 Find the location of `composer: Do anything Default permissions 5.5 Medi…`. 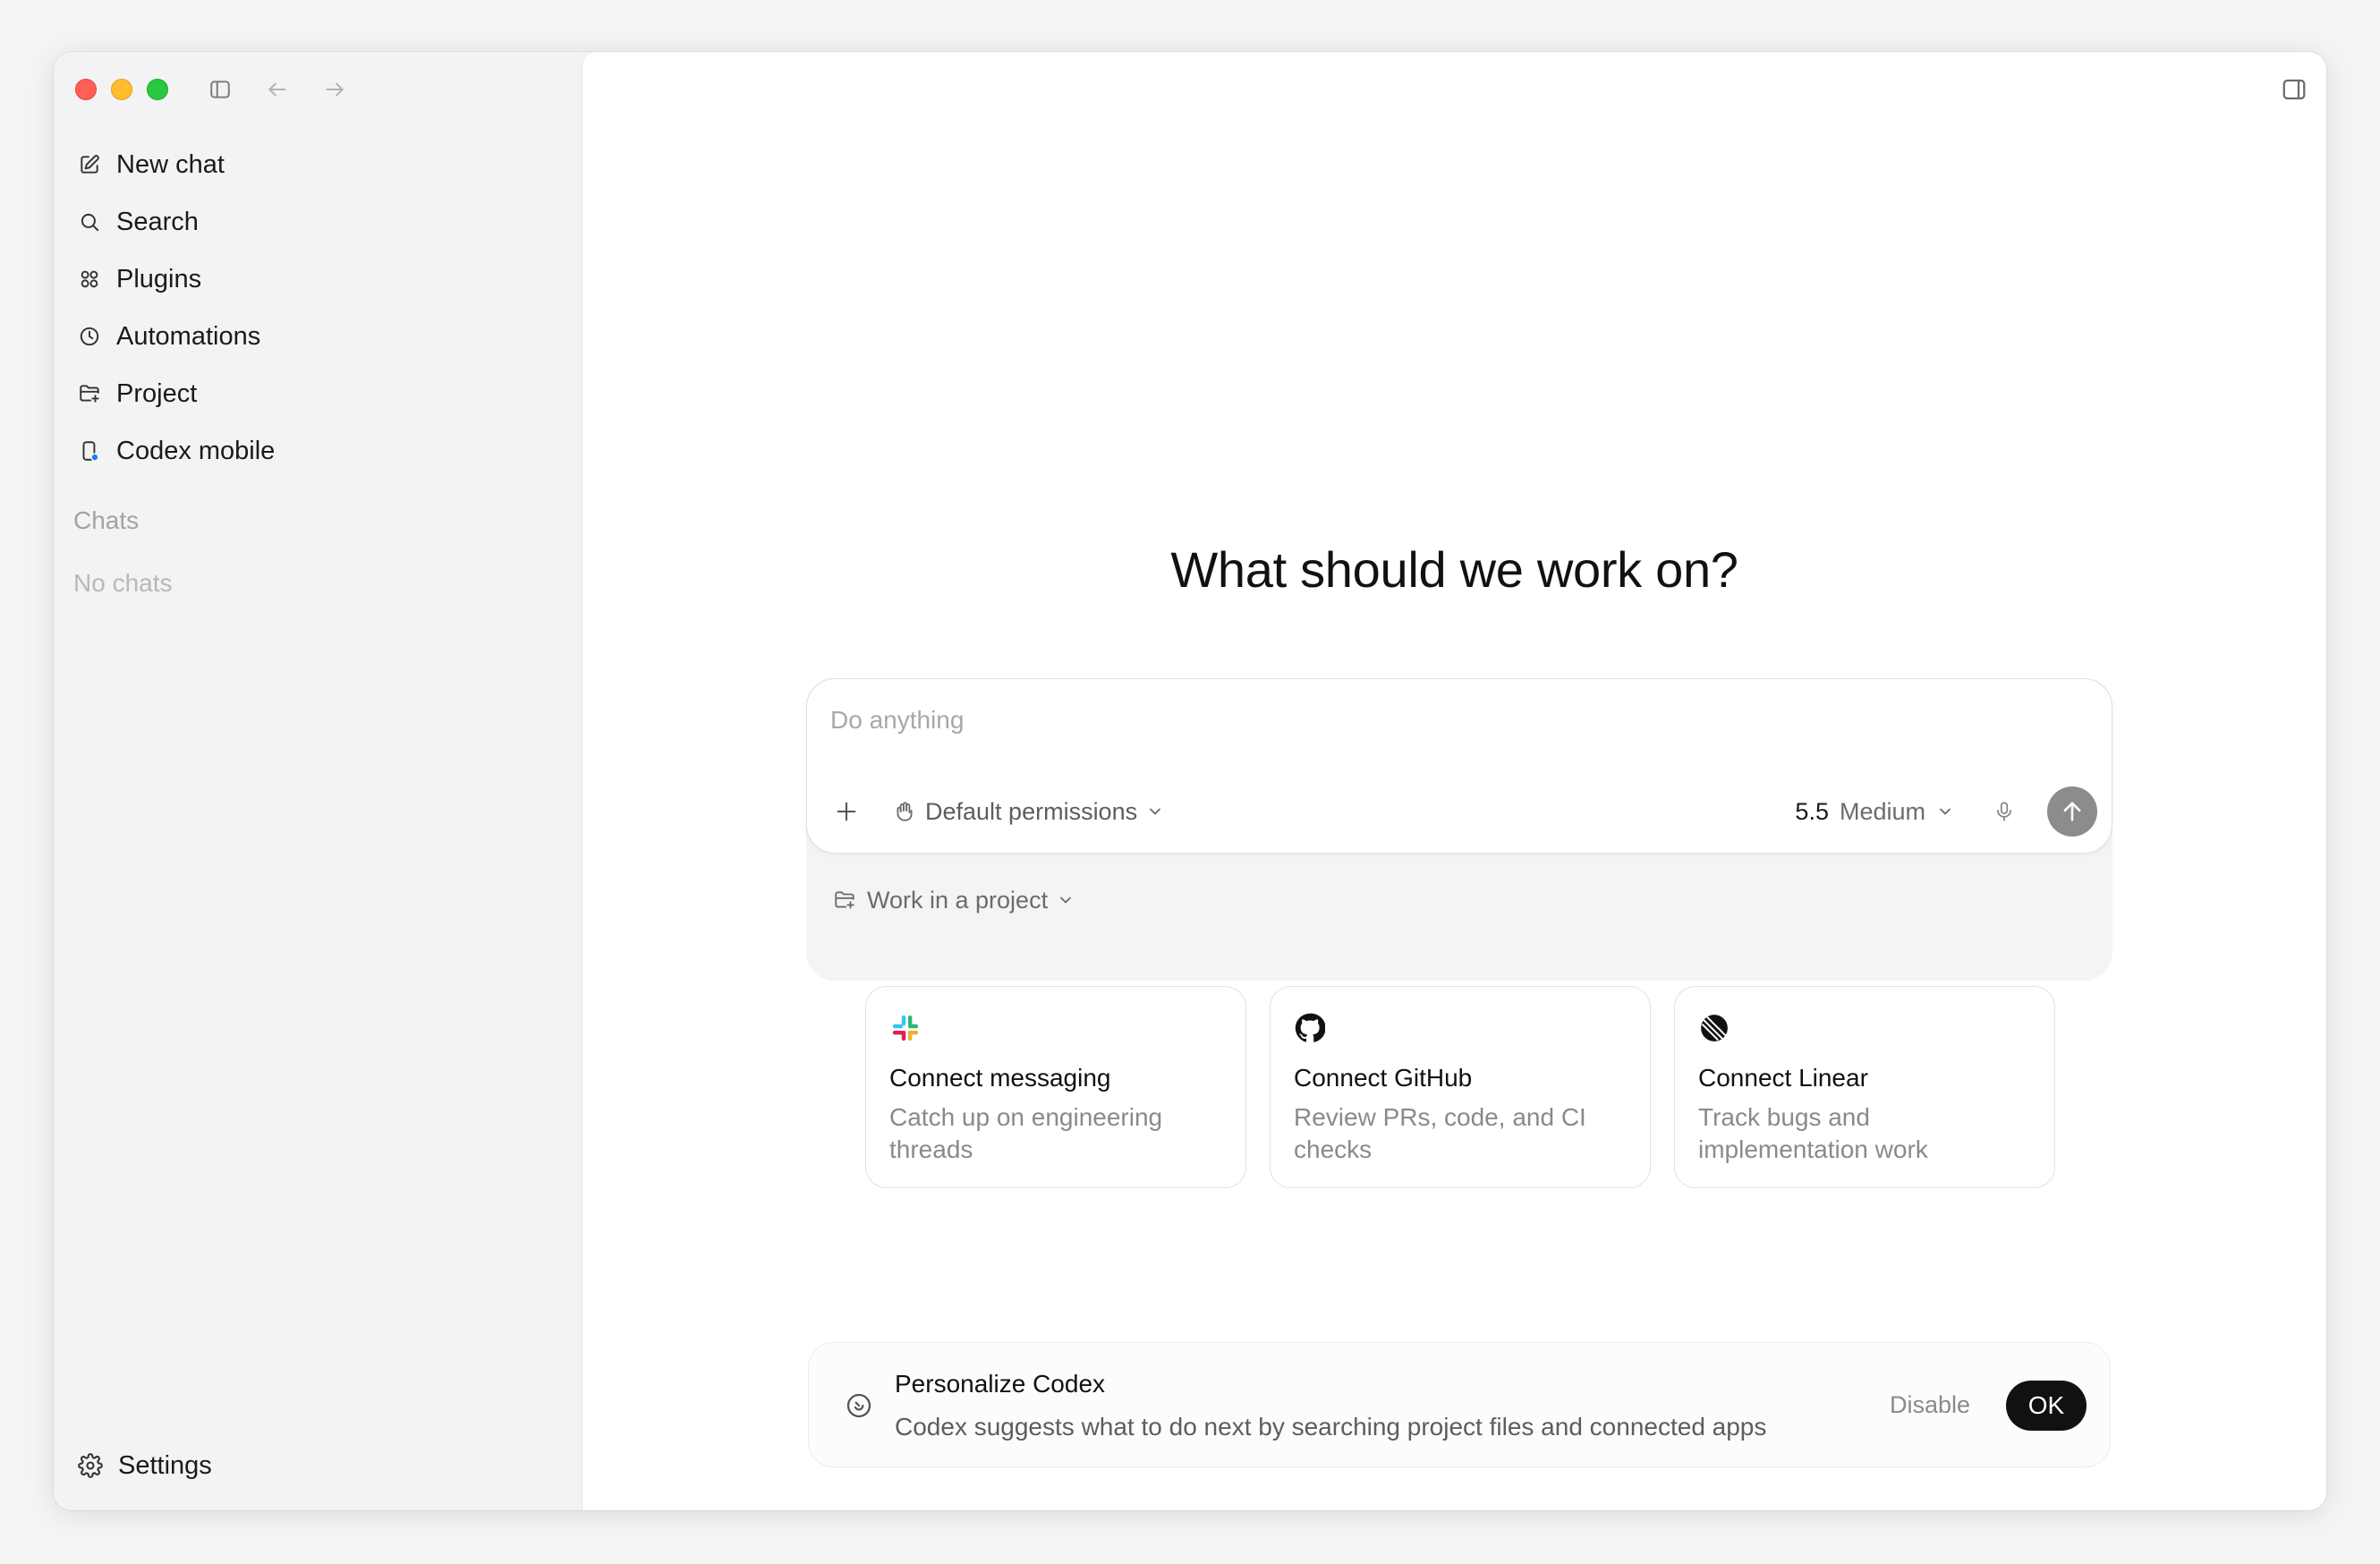

composer: Do anything Default permissions 5.5 Medi… is located at coordinates (1459, 766).